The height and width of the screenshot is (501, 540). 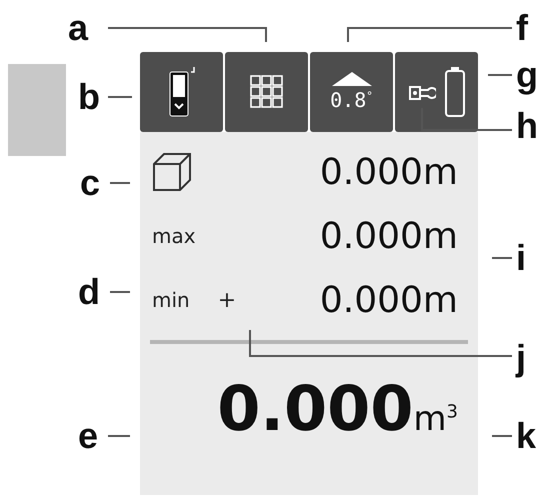 I want to click on callout-letter: d, so click(x=89, y=292).